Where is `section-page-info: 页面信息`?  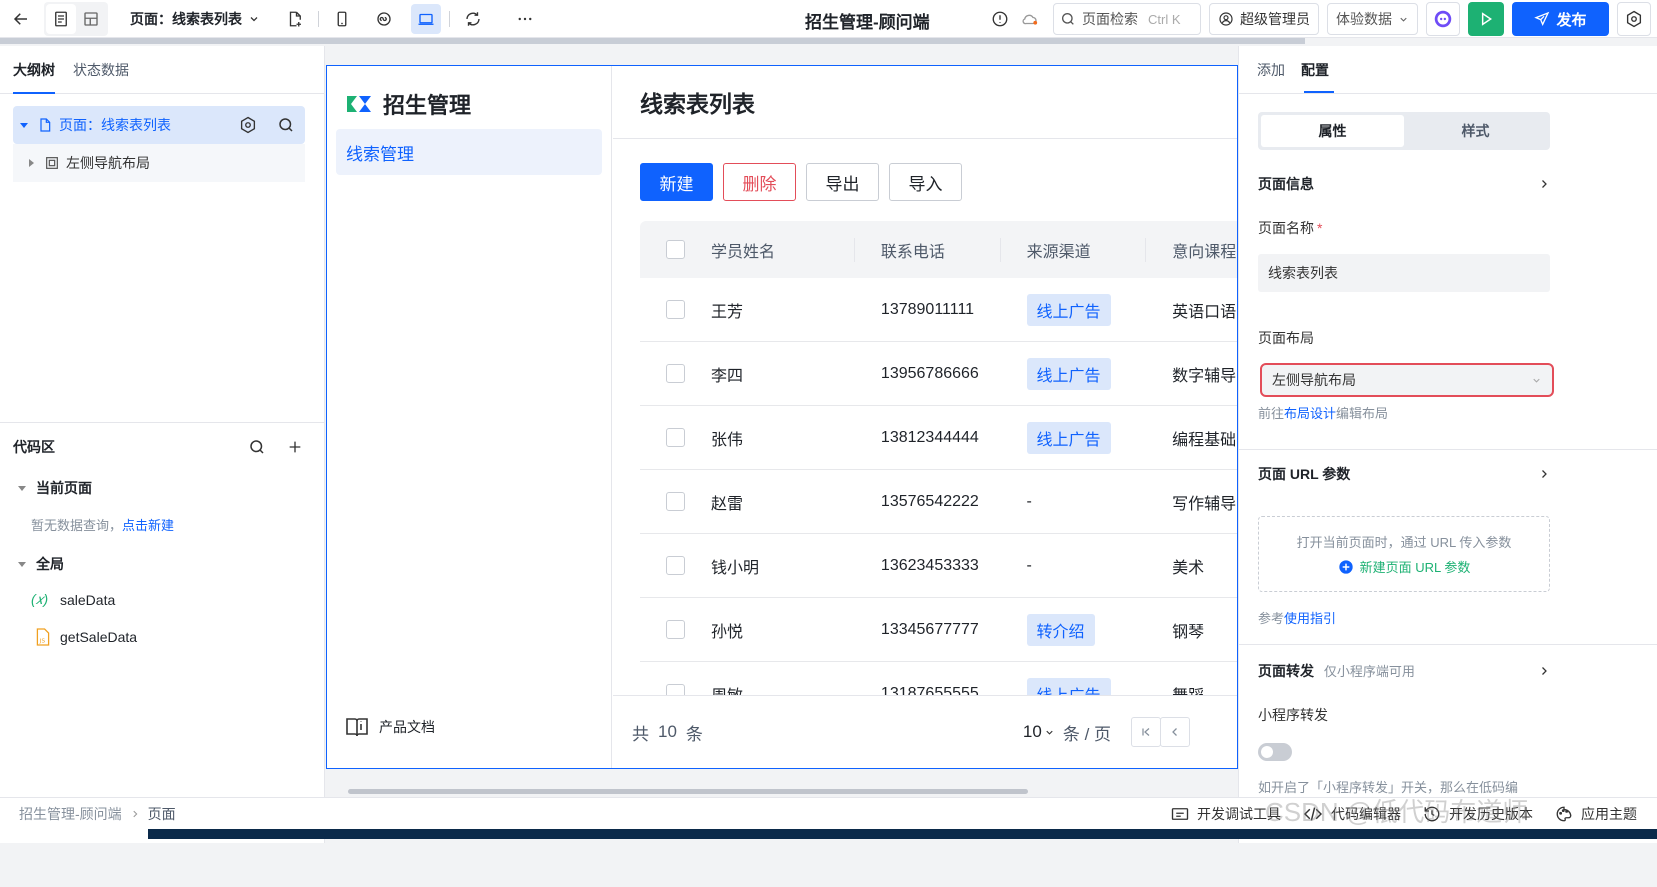 section-page-info: 页面信息 is located at coordinates (1404, 184).